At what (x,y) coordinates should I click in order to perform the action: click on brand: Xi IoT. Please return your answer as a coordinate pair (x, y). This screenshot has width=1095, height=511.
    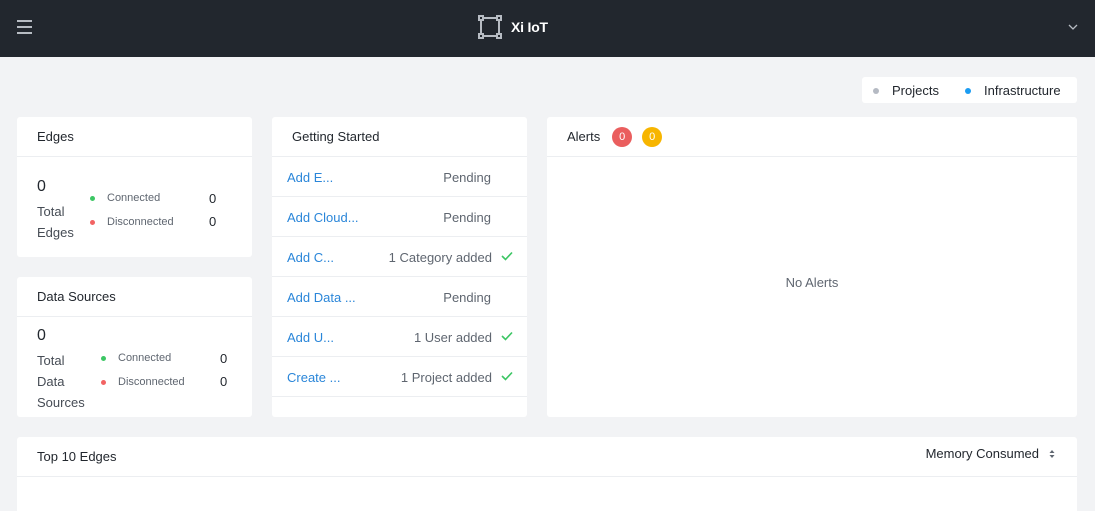
    Looking at the image, I should click on (512, 27).